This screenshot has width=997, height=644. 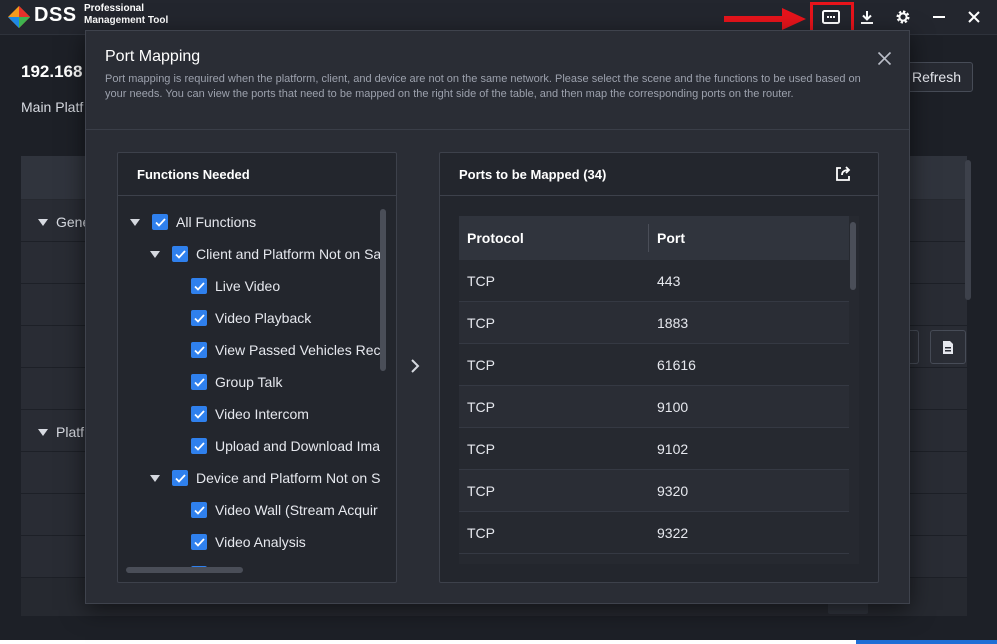 I want to click on tree-item-video-intercom: Video Intercom, so click(x=250, y=414).